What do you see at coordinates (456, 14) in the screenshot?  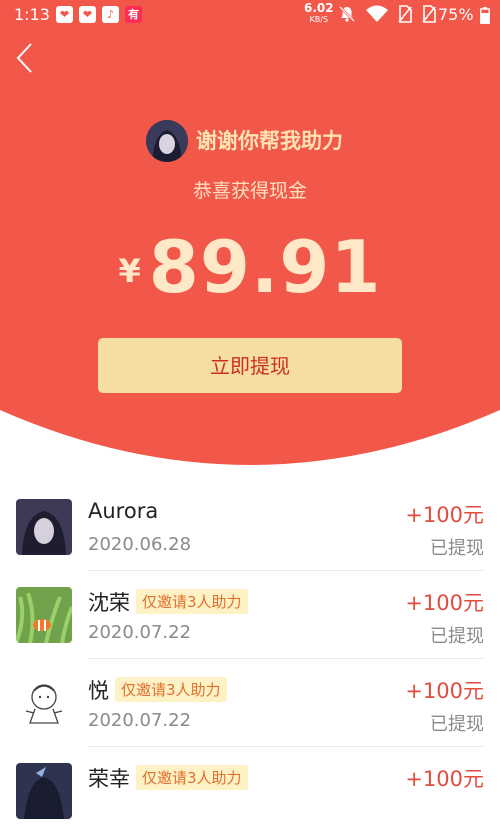 I see `battery-percent: 75%` at bounding box center [456, 14].